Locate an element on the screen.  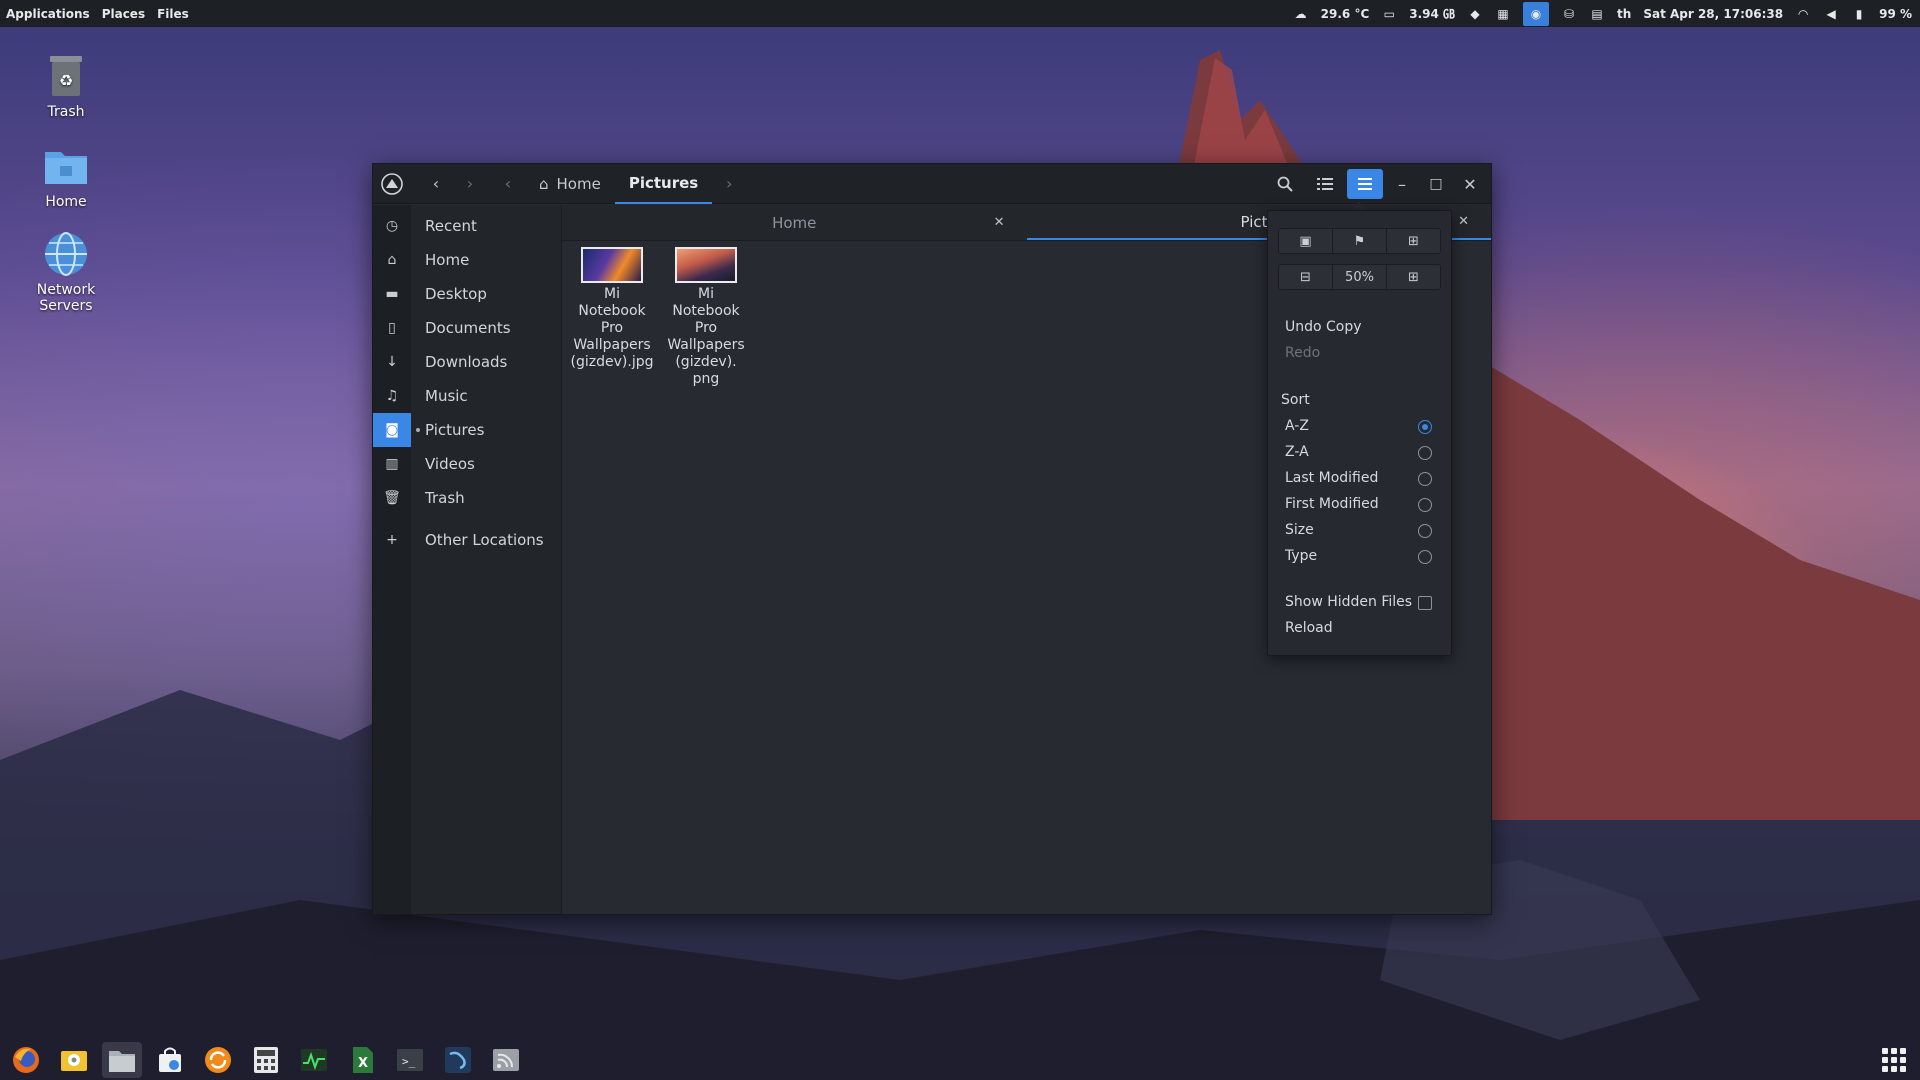
desktop-trash: ♻ Trash is located at coordinates (66, 86).